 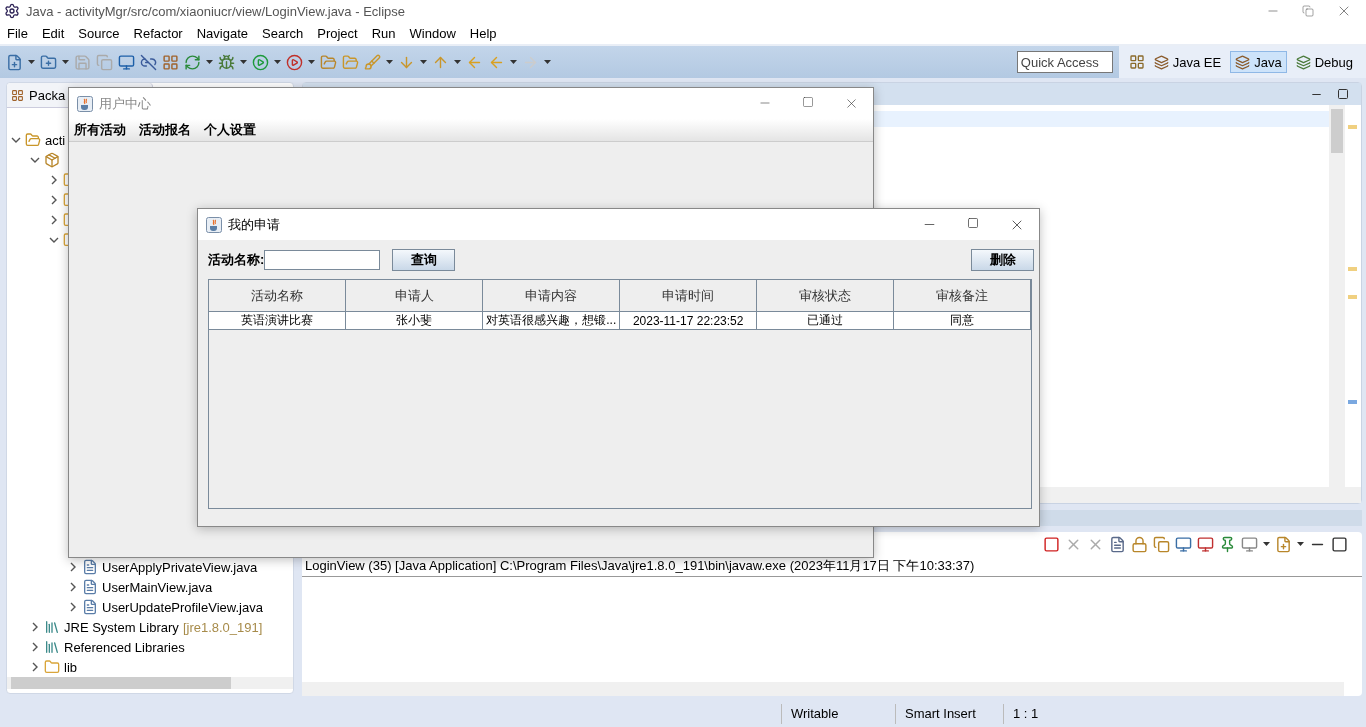 What do you see at coordinates (1064, 62) in the screenshot?
I see `quick-access-field: Quick Access` at bounding box center [1064, 62].